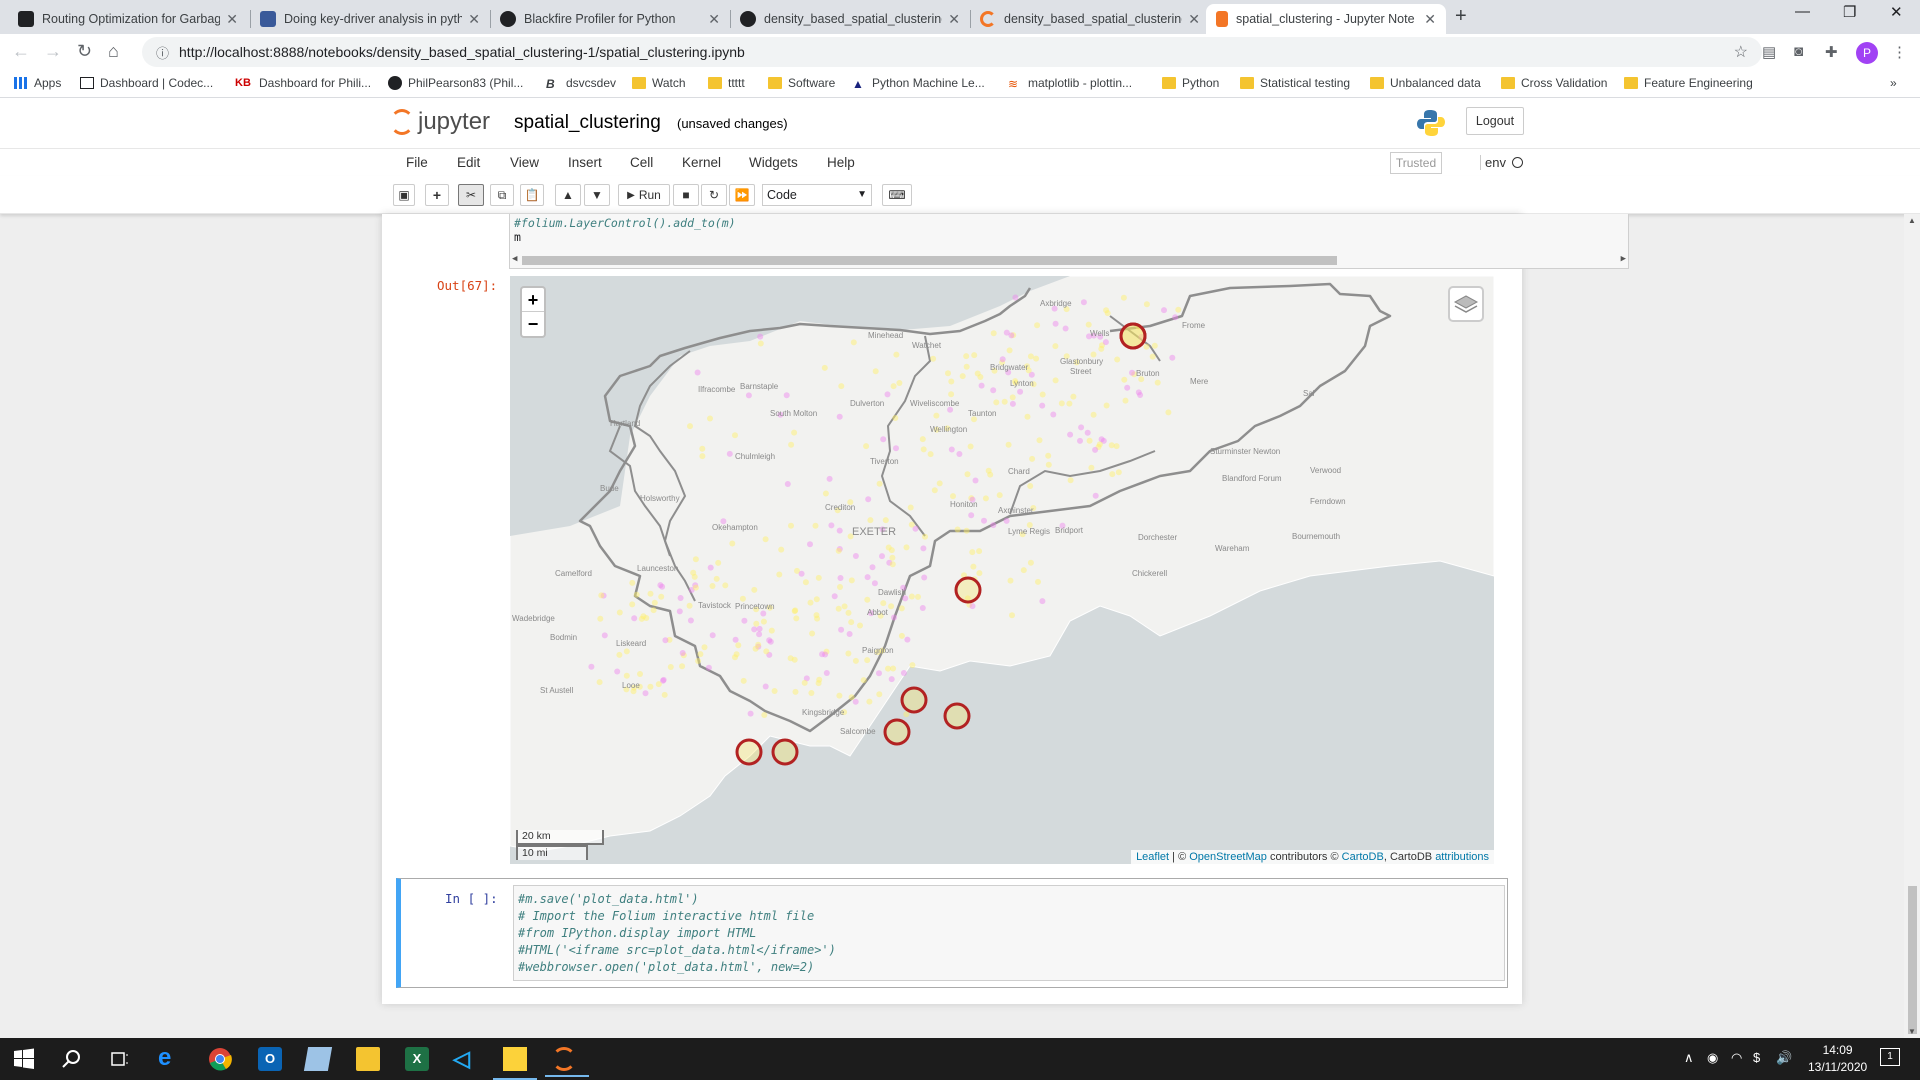  I want to click on minimize-icon: —, so click(1802, 11).